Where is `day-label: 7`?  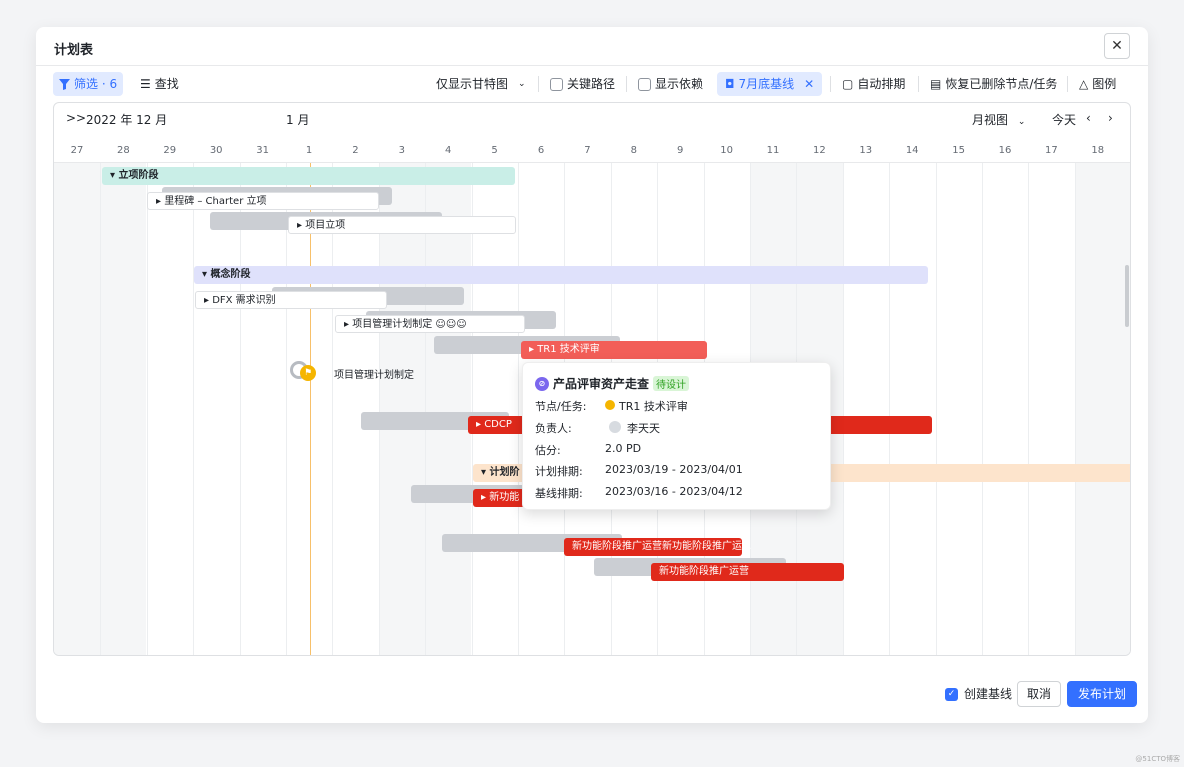 day-label: 7 is located at coordinates (587, 150).